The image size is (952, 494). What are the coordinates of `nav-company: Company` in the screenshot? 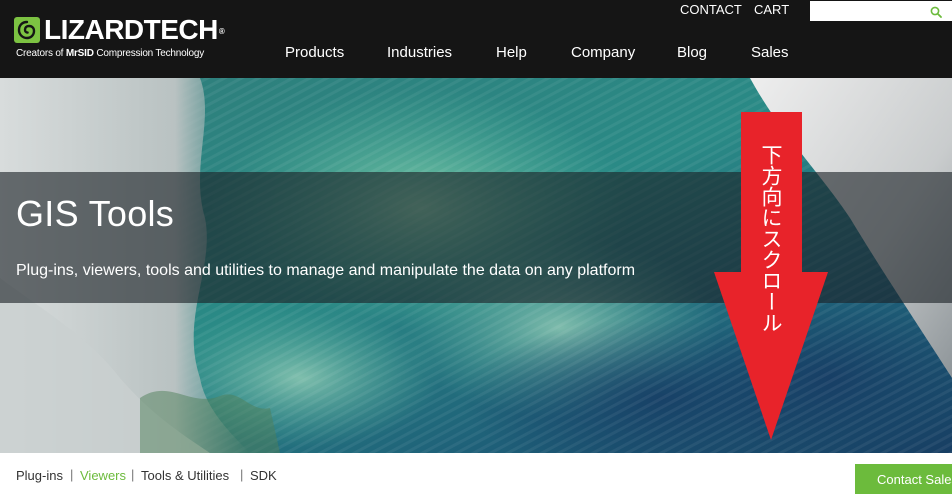 It's located at (603, 52).